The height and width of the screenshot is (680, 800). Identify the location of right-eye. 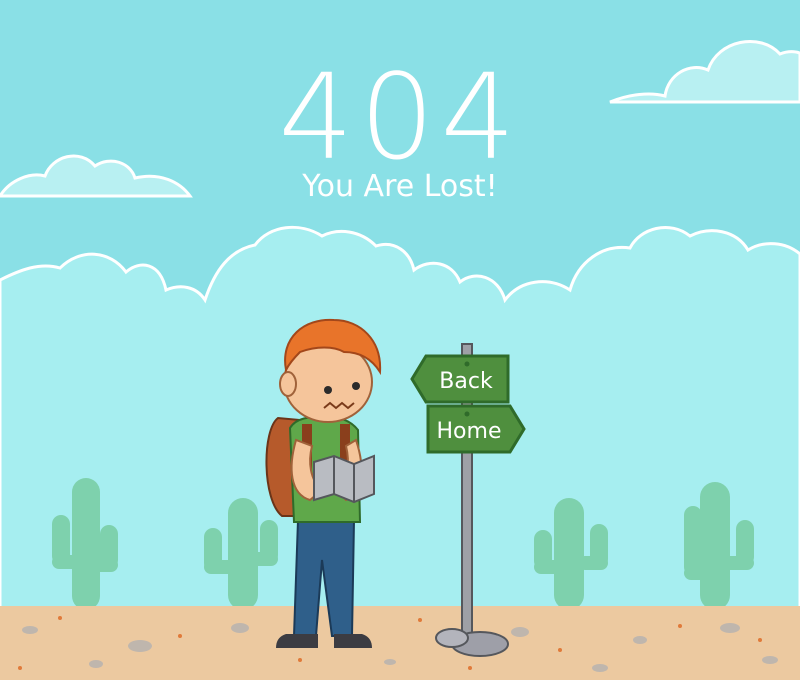
(356, 386).